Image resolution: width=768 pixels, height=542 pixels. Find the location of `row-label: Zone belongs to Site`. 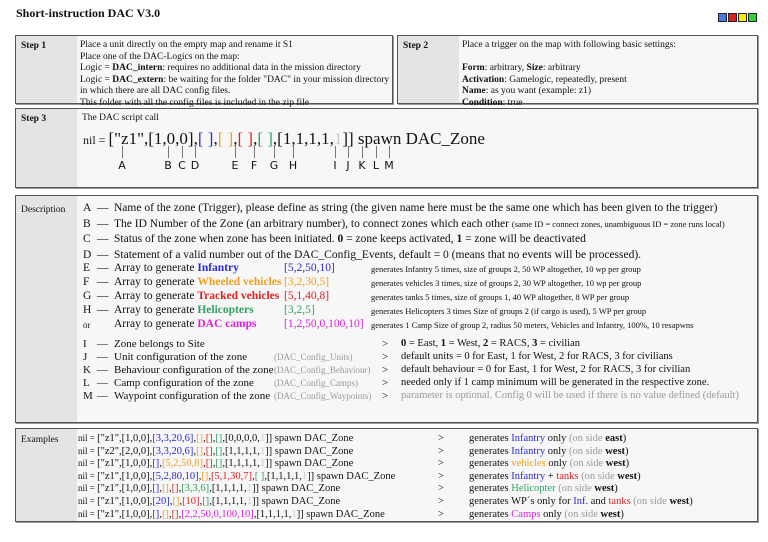

row-label: Zone belongs to Site is located at coordinates (159, 344).